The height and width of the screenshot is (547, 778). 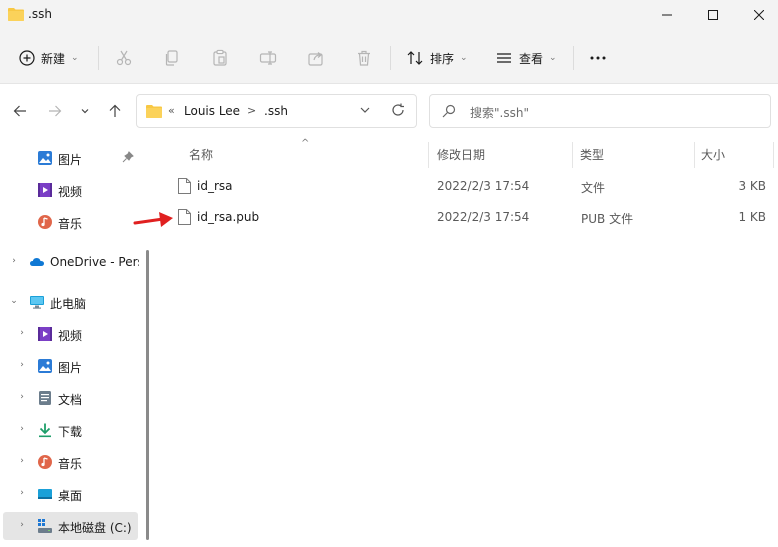 I want to click on rename-button, so click(x=268, y=58).